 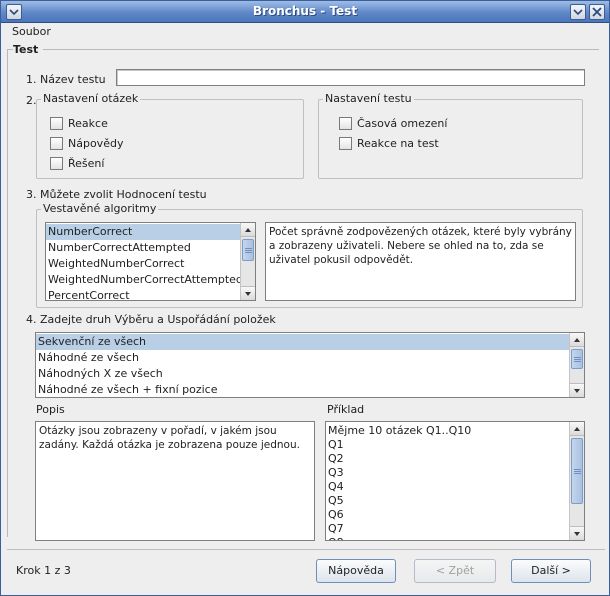 I want to click on window-menu-icon, so click(x=14, y=12).